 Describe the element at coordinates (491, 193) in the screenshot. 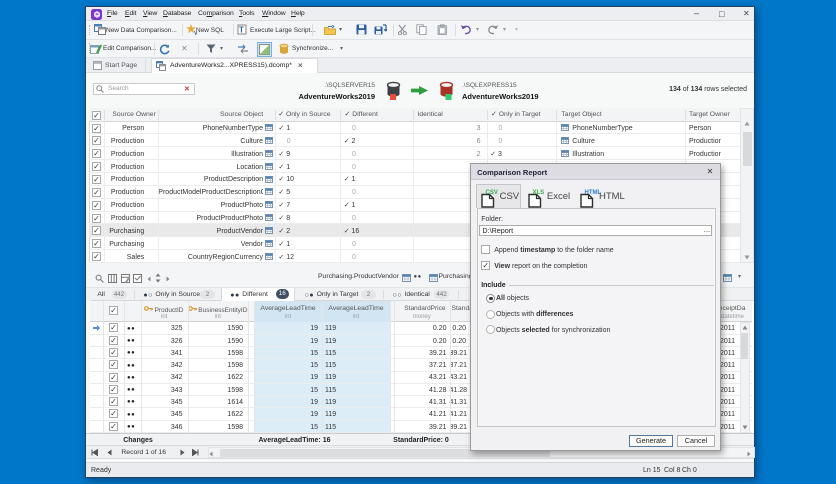

I see `svg-text: CSV` at that location.